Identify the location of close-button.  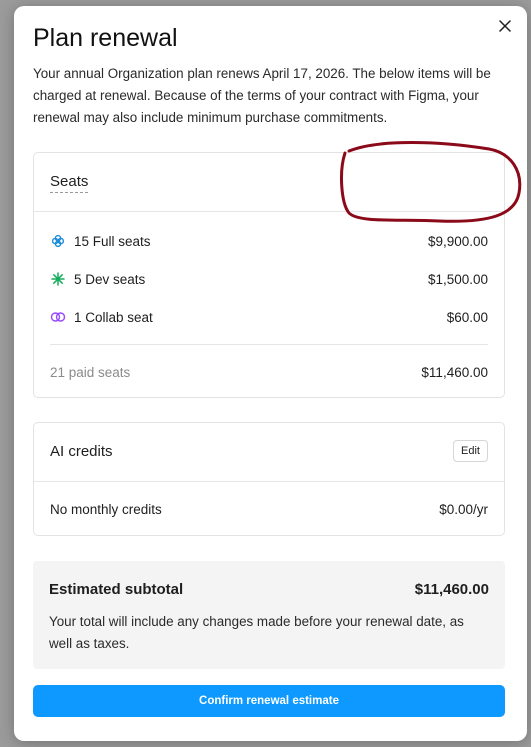
(505, 26).